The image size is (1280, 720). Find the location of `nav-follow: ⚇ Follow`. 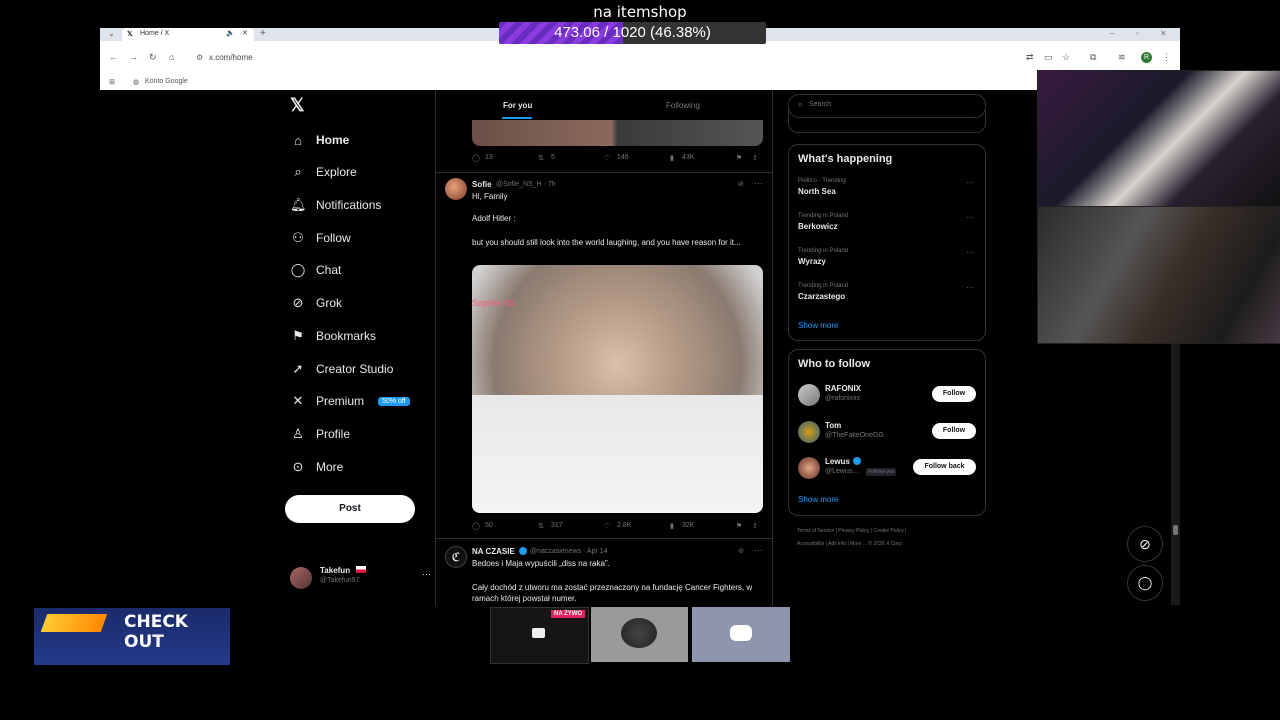

nav-follow: ⚇ Follow is located at coordinates (320, 238).